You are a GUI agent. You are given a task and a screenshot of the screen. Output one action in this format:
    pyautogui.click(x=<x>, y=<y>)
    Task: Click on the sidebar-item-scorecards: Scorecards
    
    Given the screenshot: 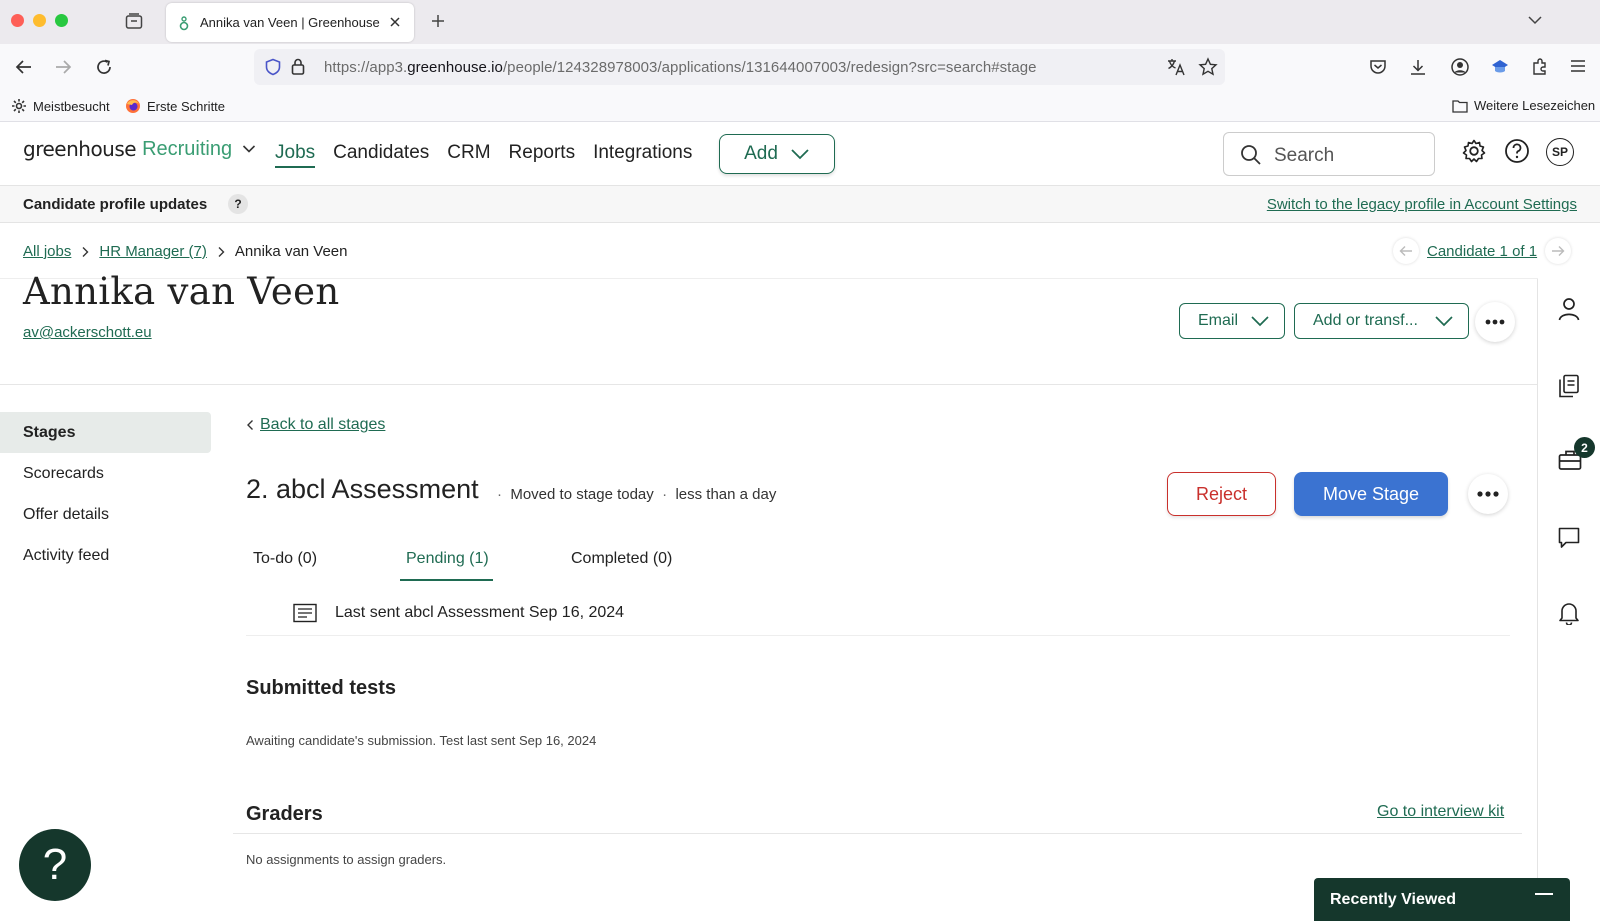 What is the action you would take?
    pyautogui.click(x=105, y=473)
    